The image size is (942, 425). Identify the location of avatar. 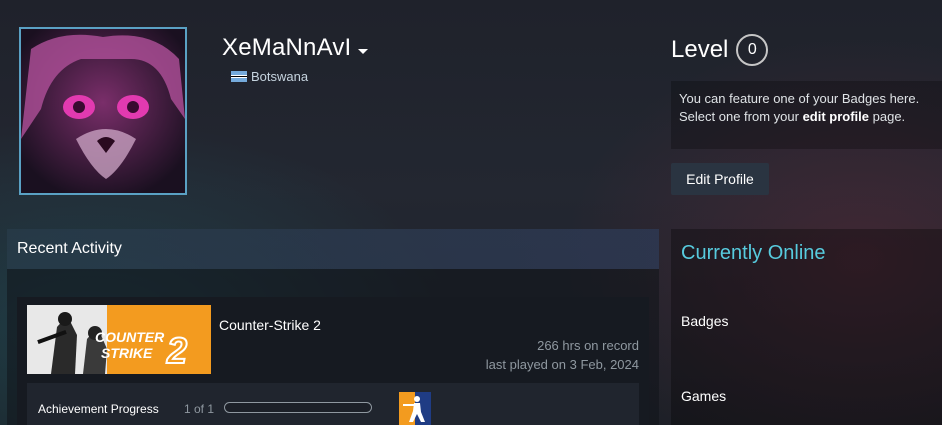
(103, 111).